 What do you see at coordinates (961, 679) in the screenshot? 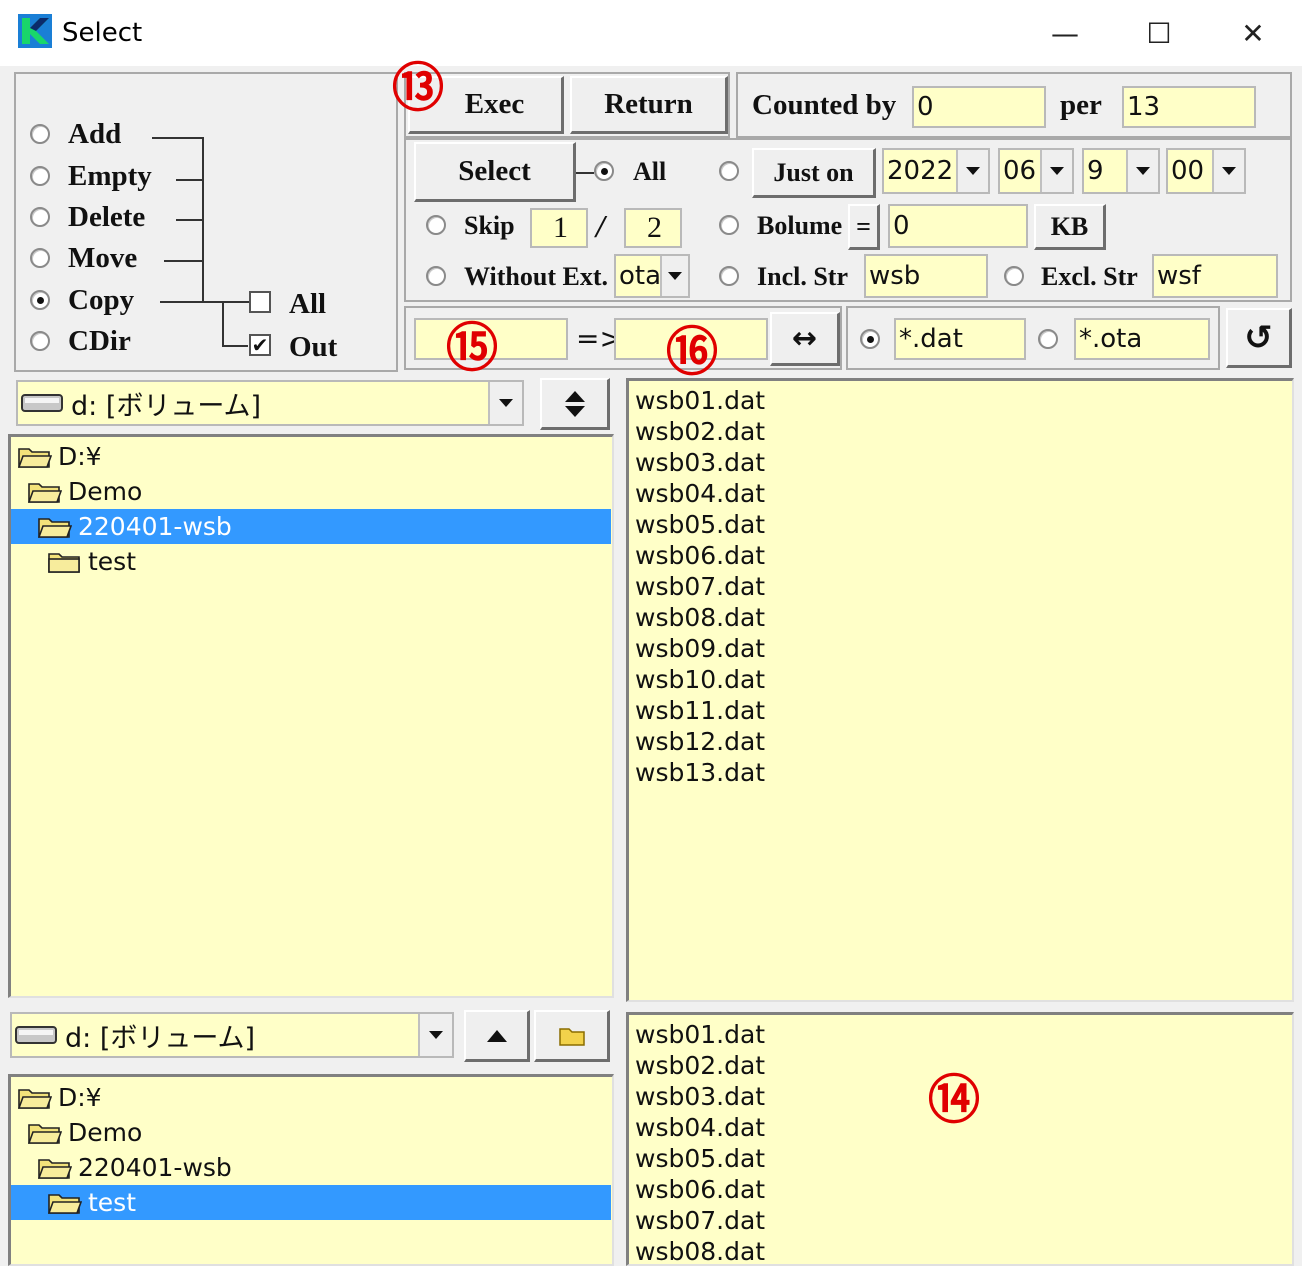
I see `list-item: wsb10.dat` at bounding box center [961, 679].